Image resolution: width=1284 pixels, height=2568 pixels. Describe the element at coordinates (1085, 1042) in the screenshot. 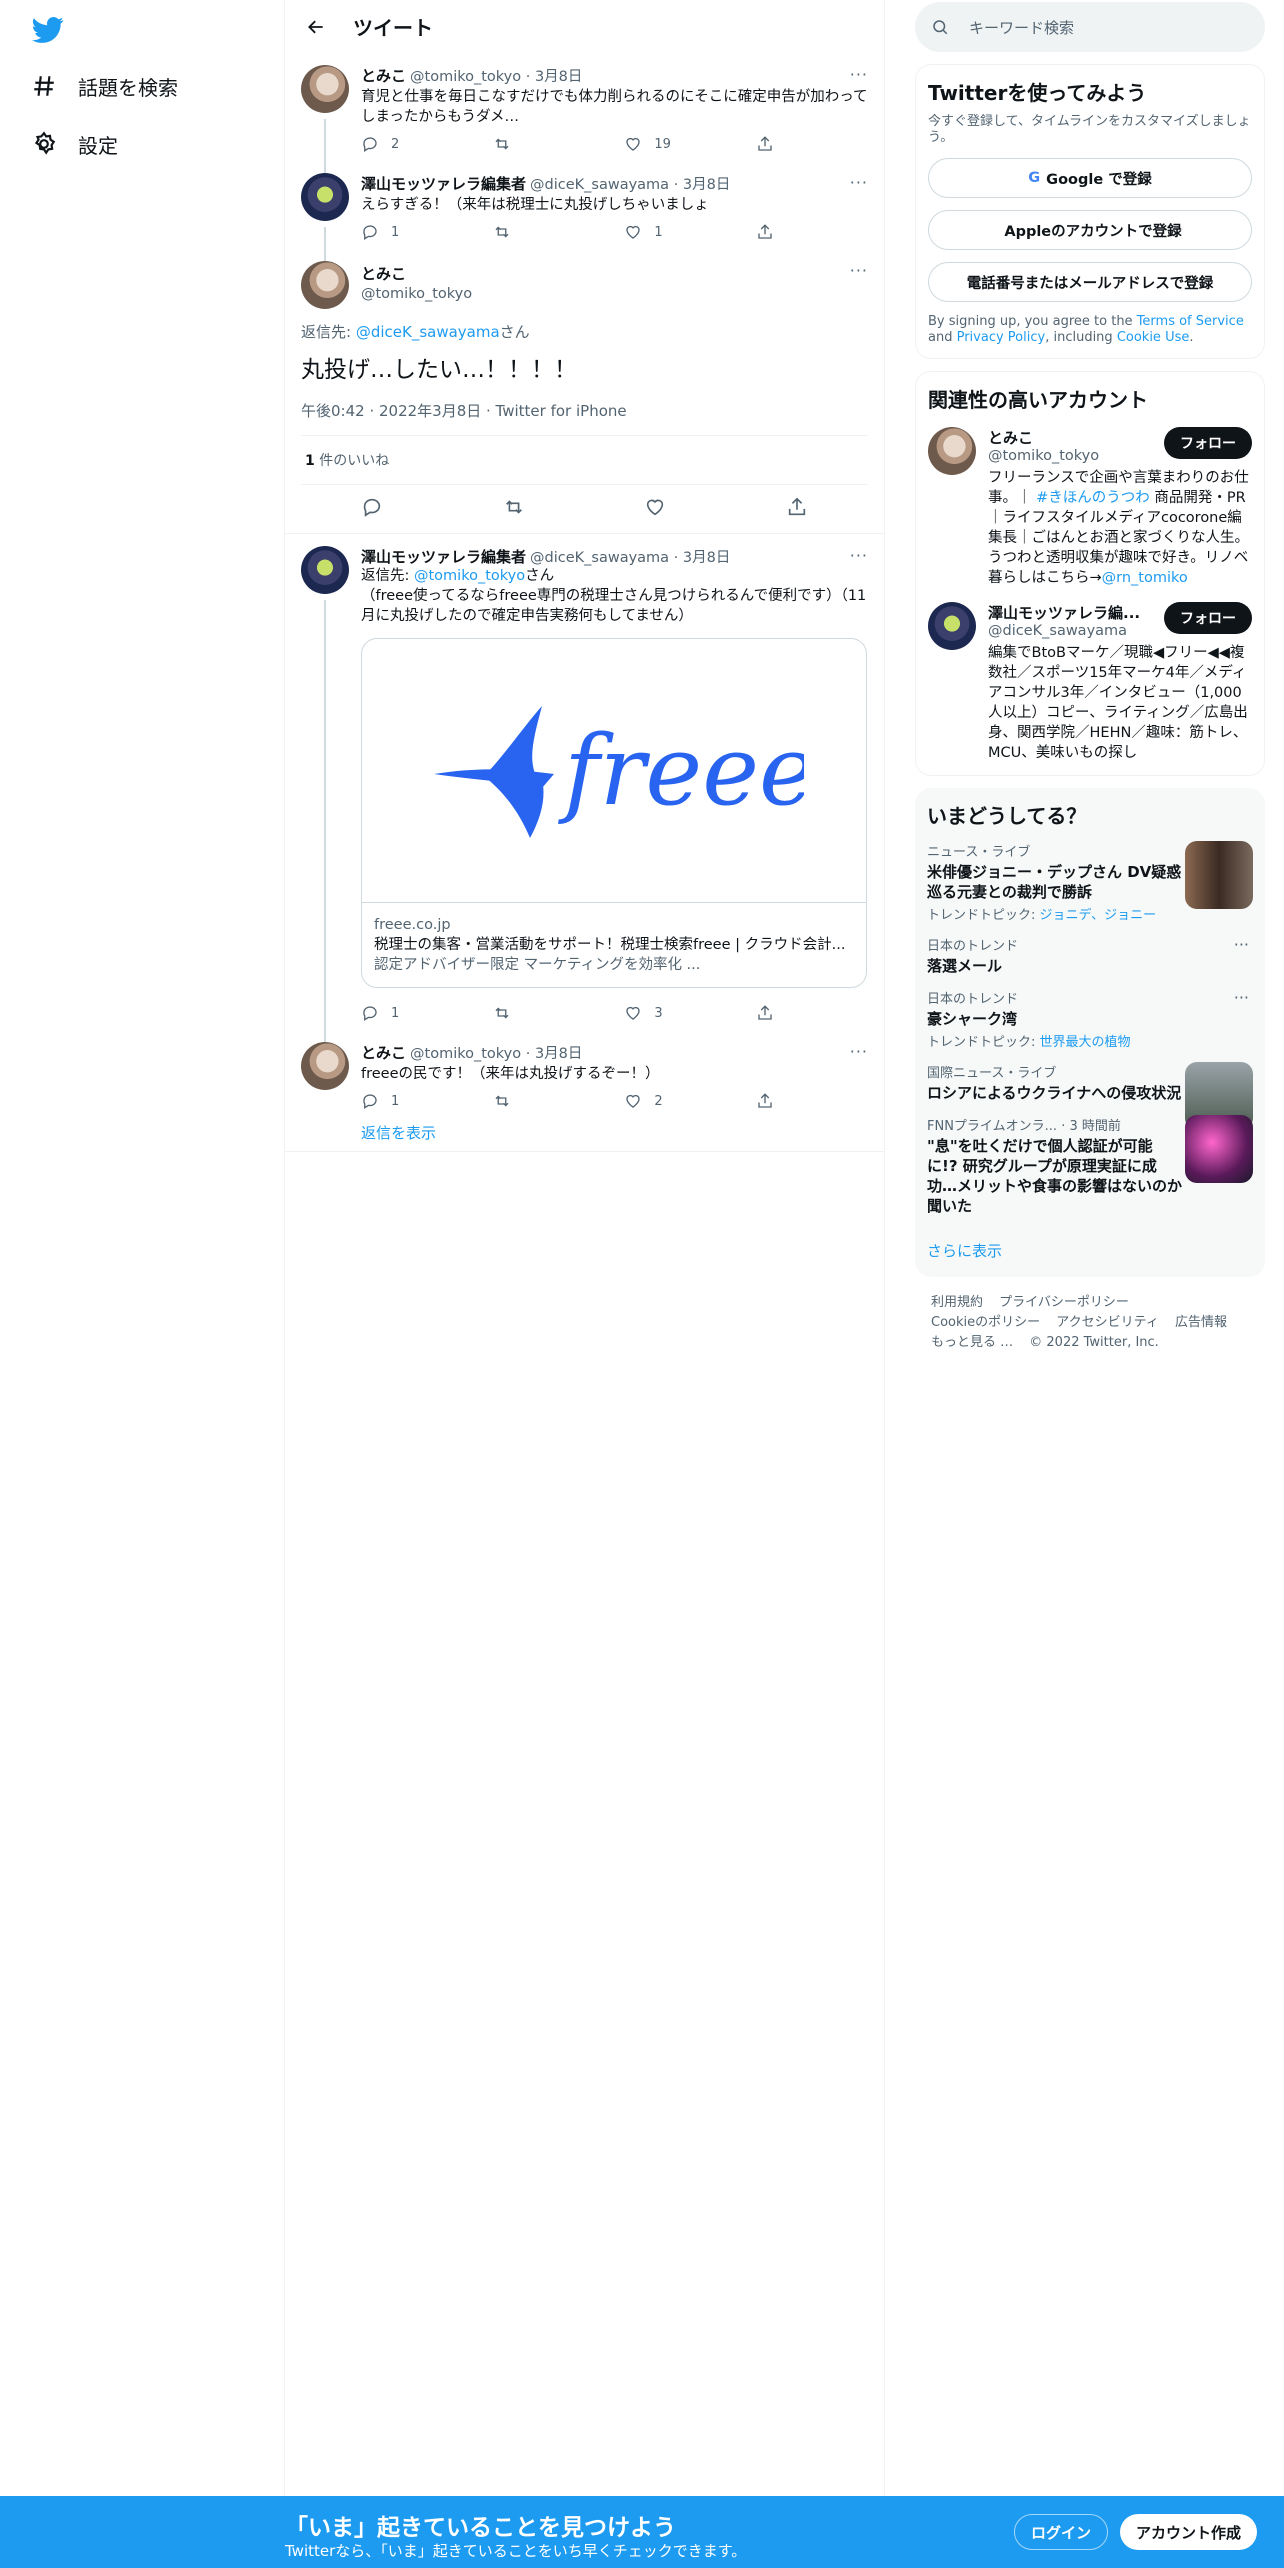

I see `trend-topic-link: 世界最大の植物` at that location.